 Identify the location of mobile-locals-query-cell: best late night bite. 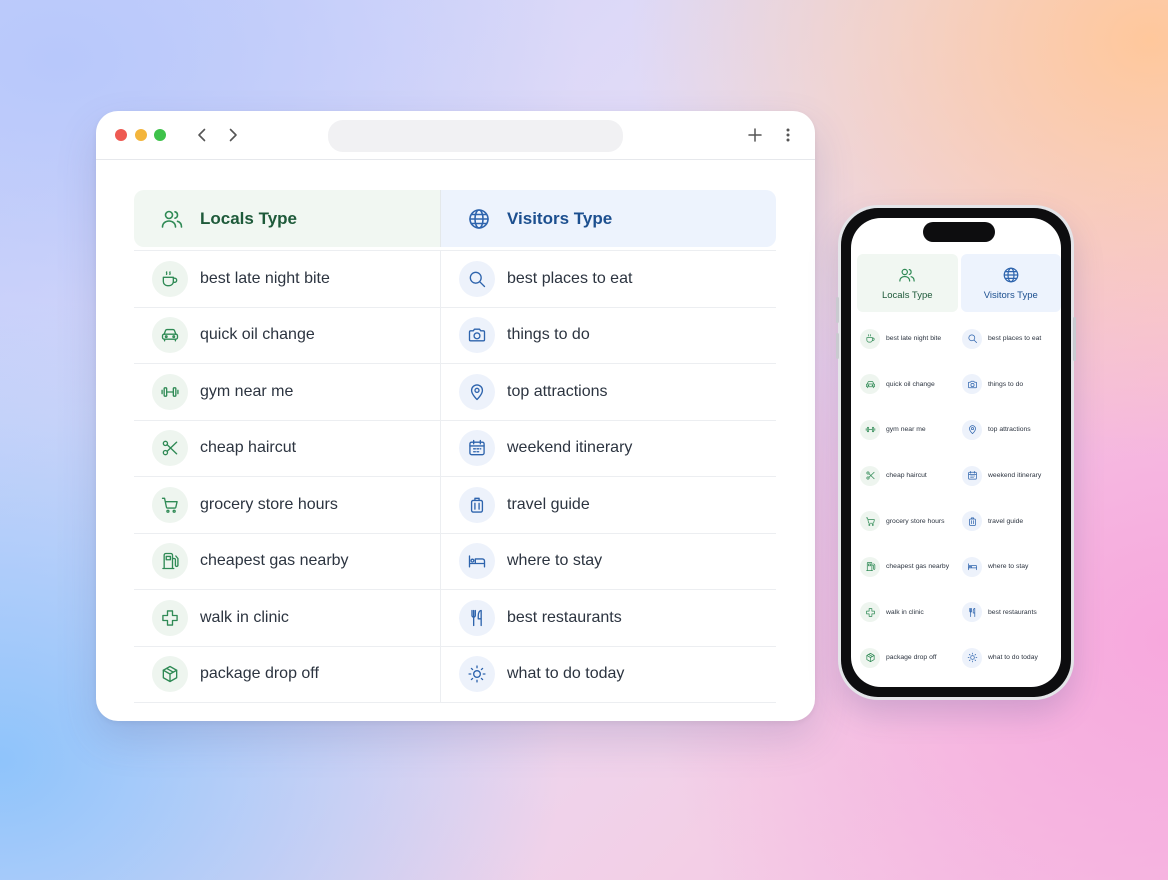
(908, 339).